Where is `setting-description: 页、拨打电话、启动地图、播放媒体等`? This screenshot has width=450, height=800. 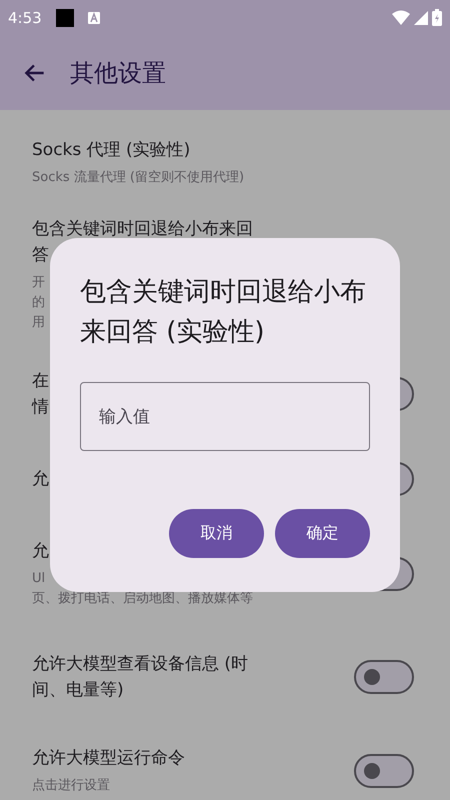
setting-description: 页、拨打电话、启动地图、播放媒体等 is located at coordinates (142, 599).